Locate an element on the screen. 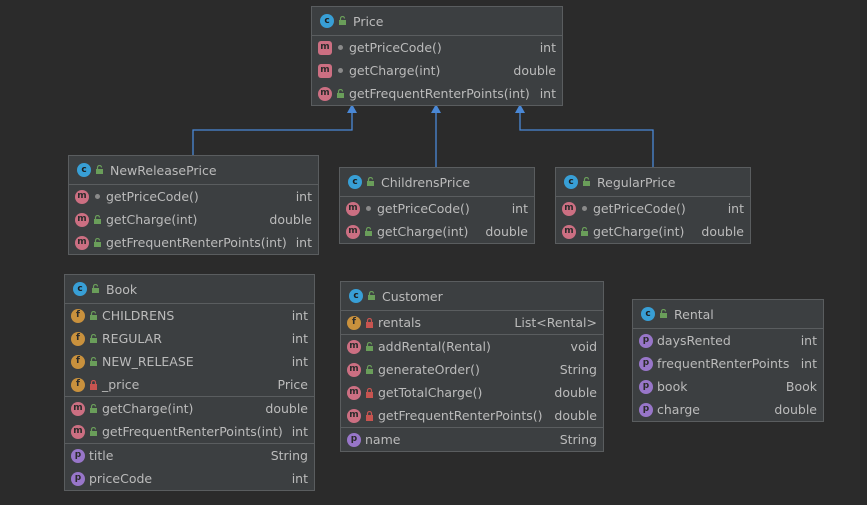 This screenshot has height=505, width=867. class-header: c Rental is located at coordinates (728, 314).